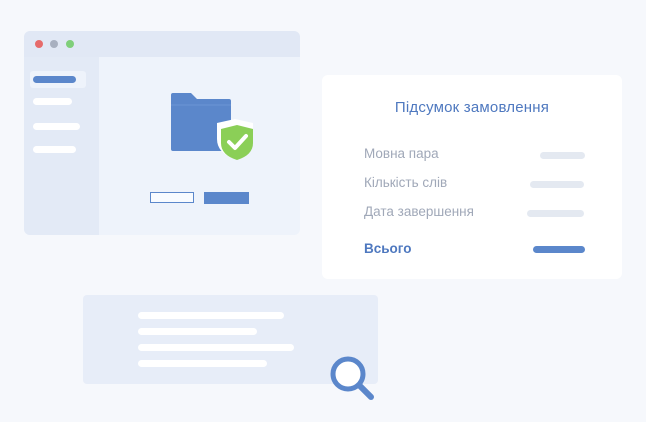 The width and height of the screenshot is (646, 422). I want to click on filled-button-placeholder, so click(226, 198).